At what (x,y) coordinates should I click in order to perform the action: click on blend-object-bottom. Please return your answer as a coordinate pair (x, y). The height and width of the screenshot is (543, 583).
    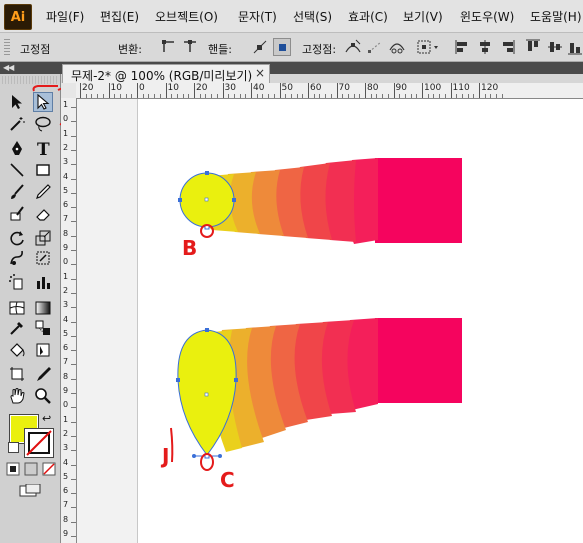
    Looking at the image, I should click on (319, 388).